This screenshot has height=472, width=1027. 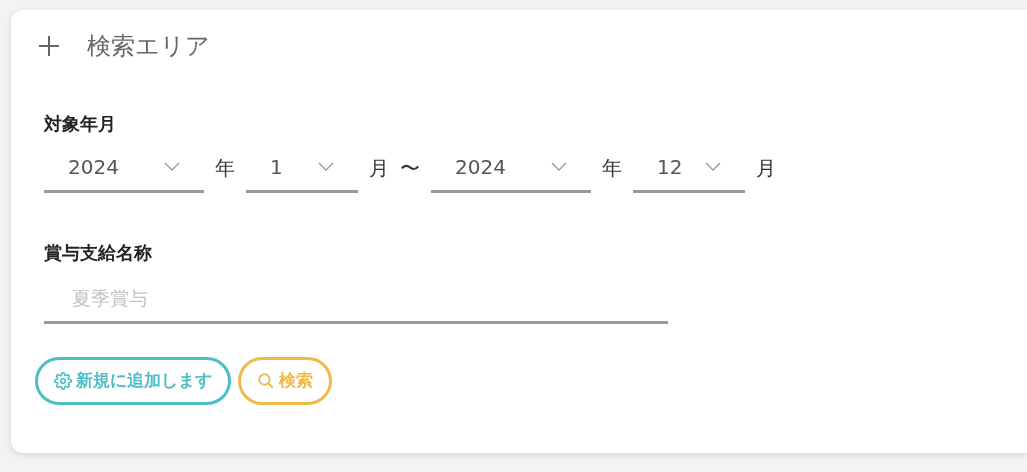 What do you see at coordinates (124, 46) in the screenshot?
I see `panel-header: 検索エリア` at bounding box center [124, 46].